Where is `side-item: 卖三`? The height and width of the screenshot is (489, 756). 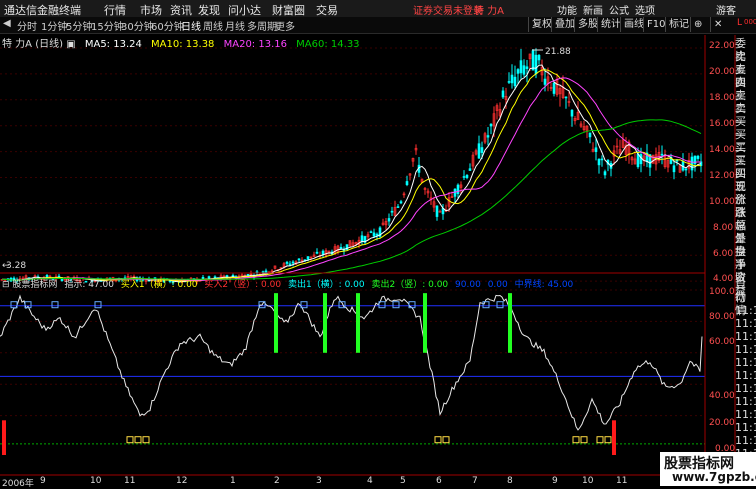
side-item: 卖三 is located at coordinates (745, 89).